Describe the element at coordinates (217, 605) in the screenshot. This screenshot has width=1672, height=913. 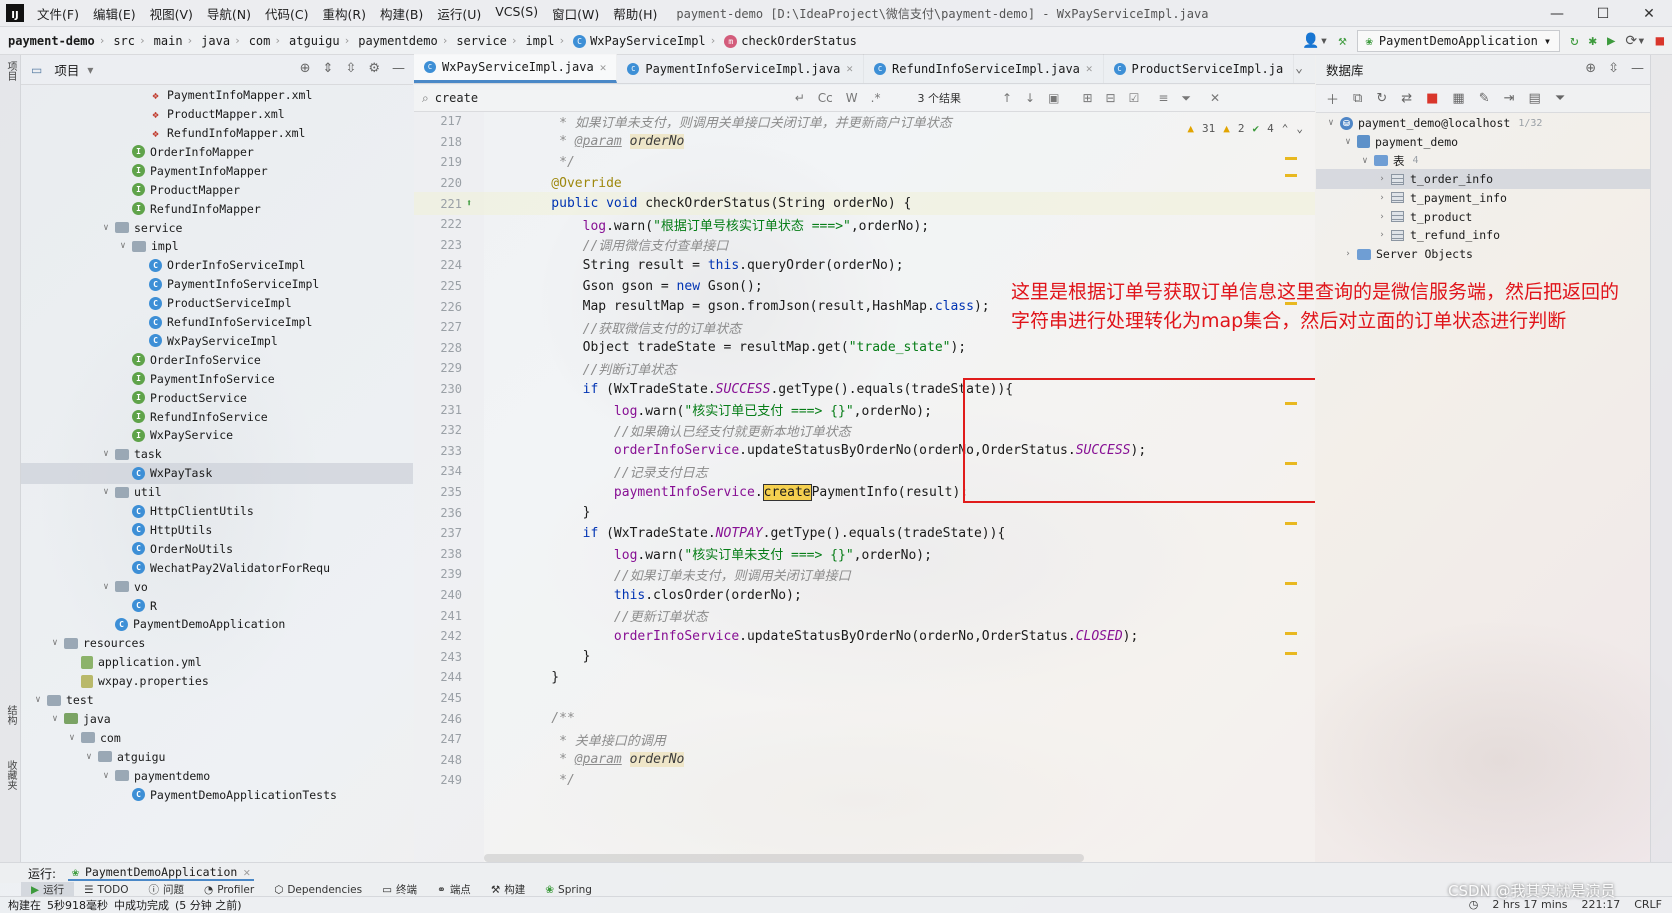
I see `tree-node: CR` at that location.